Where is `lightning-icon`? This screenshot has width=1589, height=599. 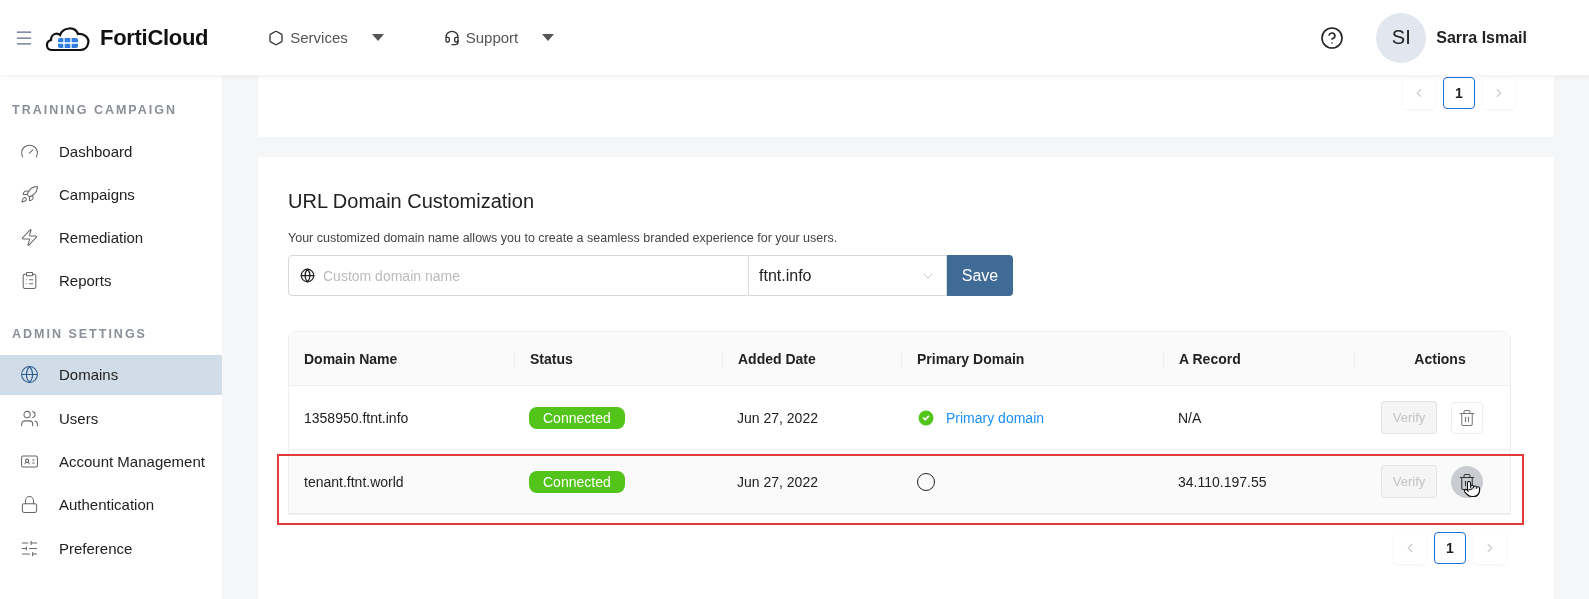
lightning-icon is located at coordinates (29, 238).